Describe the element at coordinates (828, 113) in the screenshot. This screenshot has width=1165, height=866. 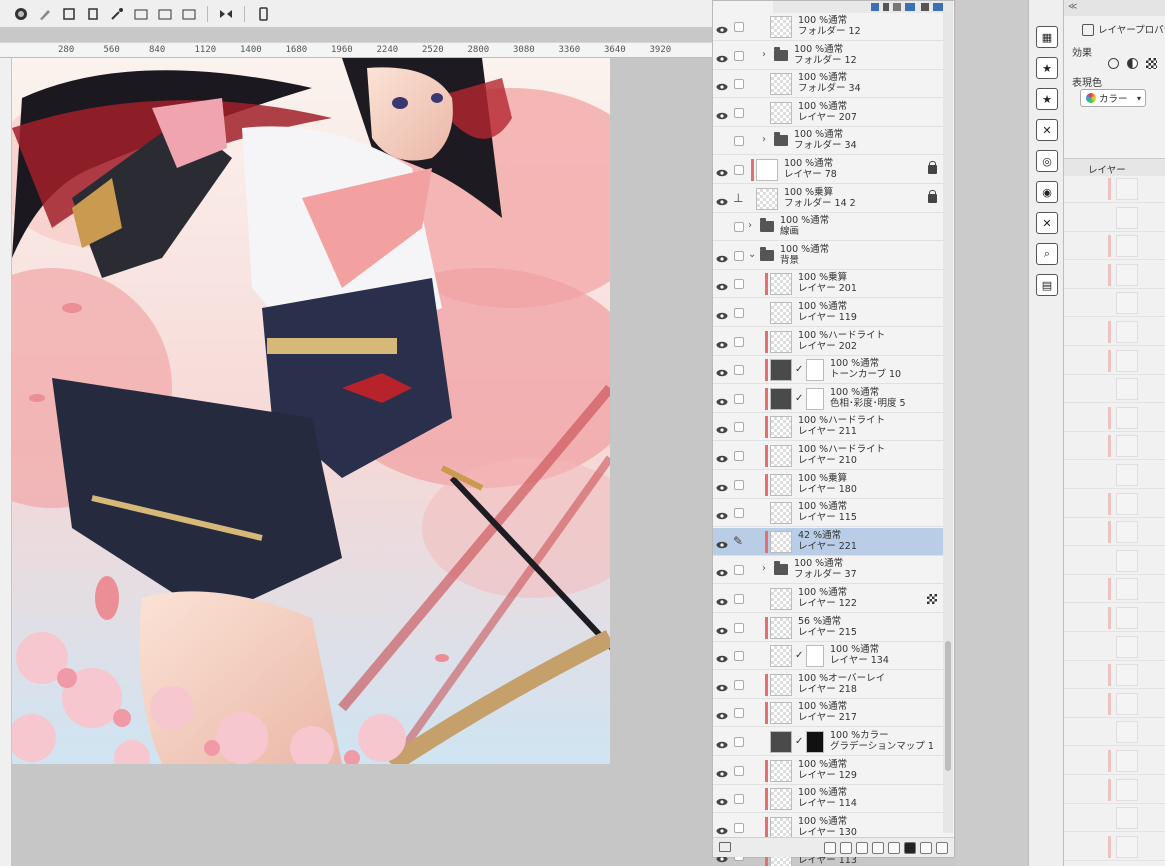
I see `layer-row: 100 %通常 レイヤー 207` at that location.